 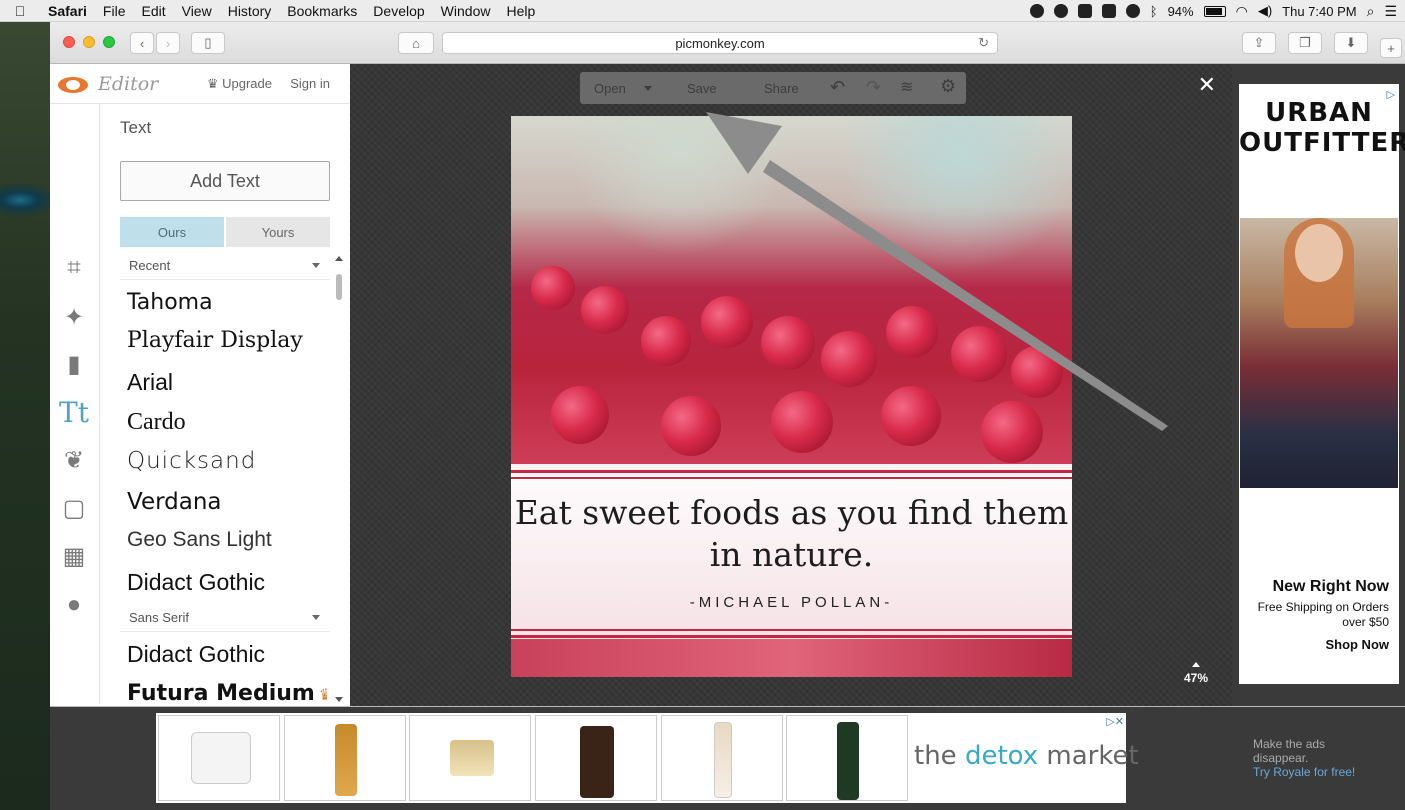 What do you see at coordinates (781, 88) in the screenshot?
I see `share-button: Share` at bounding box center [781, 88].